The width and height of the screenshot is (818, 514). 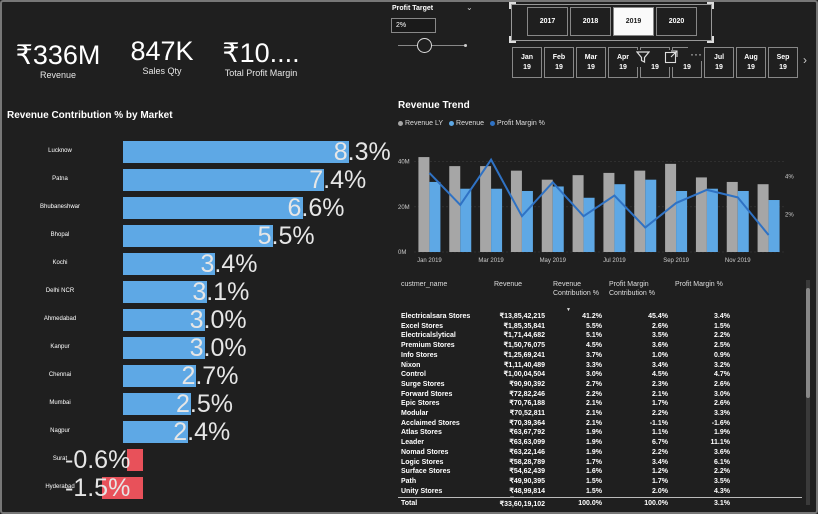 What do you see at coordinates (594, 423) in the screenshot?
I see `table-cell: 2.1%` at bounding box center [594, 423].